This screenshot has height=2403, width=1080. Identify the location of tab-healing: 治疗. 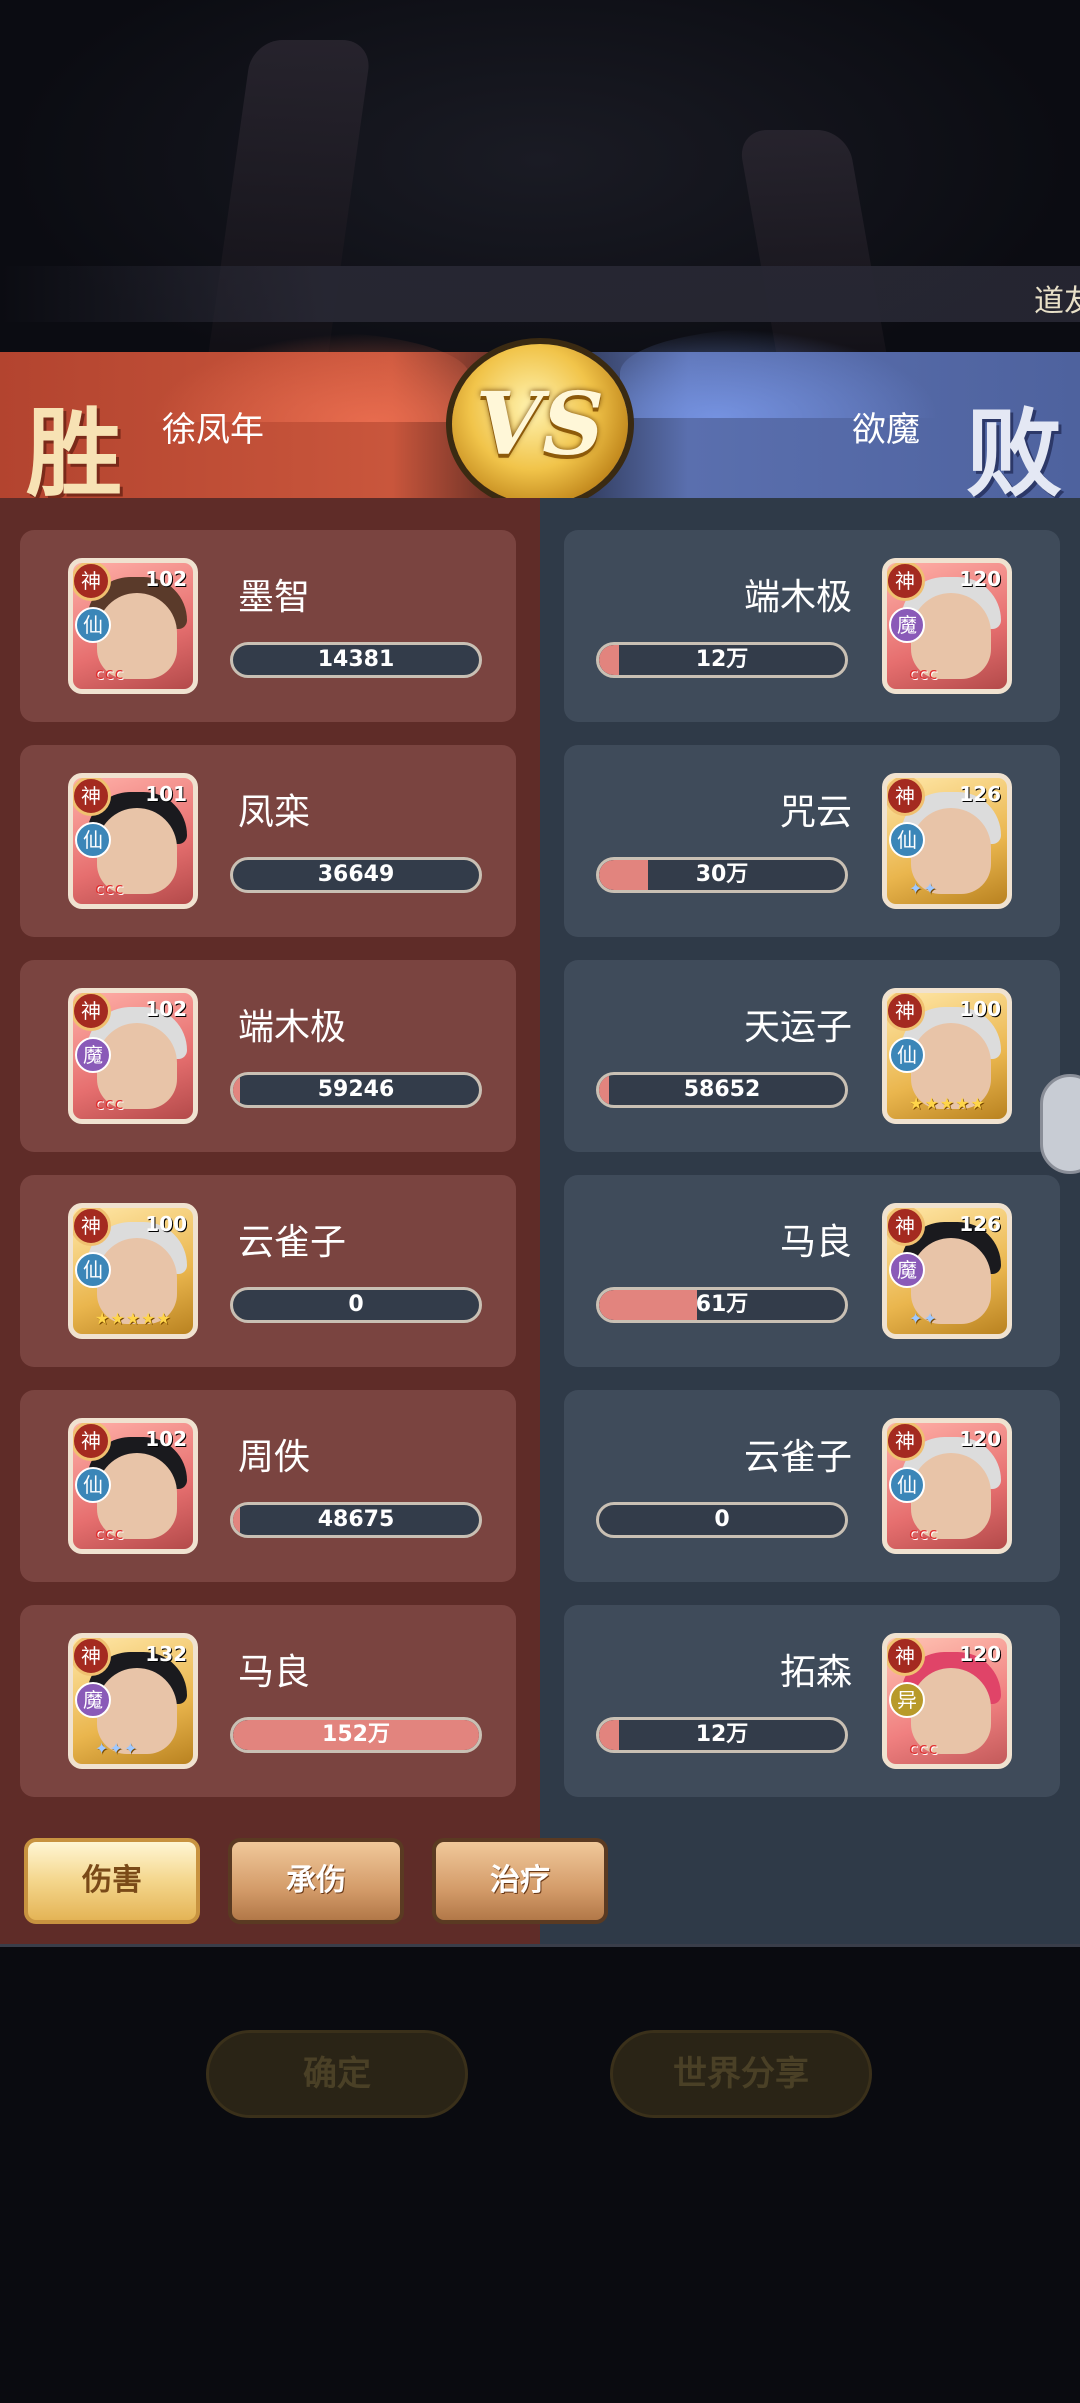
(520, 1881).